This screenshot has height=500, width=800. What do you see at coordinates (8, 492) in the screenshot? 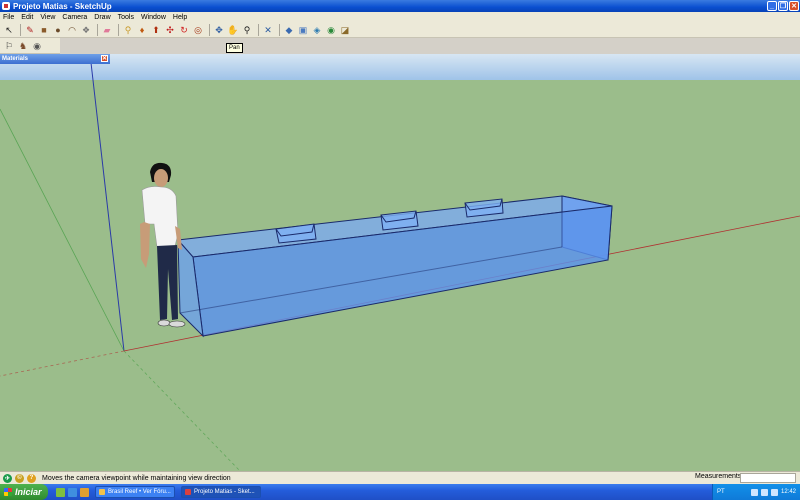
I see `windows-flag-icon` at bounding box center [8, 492].